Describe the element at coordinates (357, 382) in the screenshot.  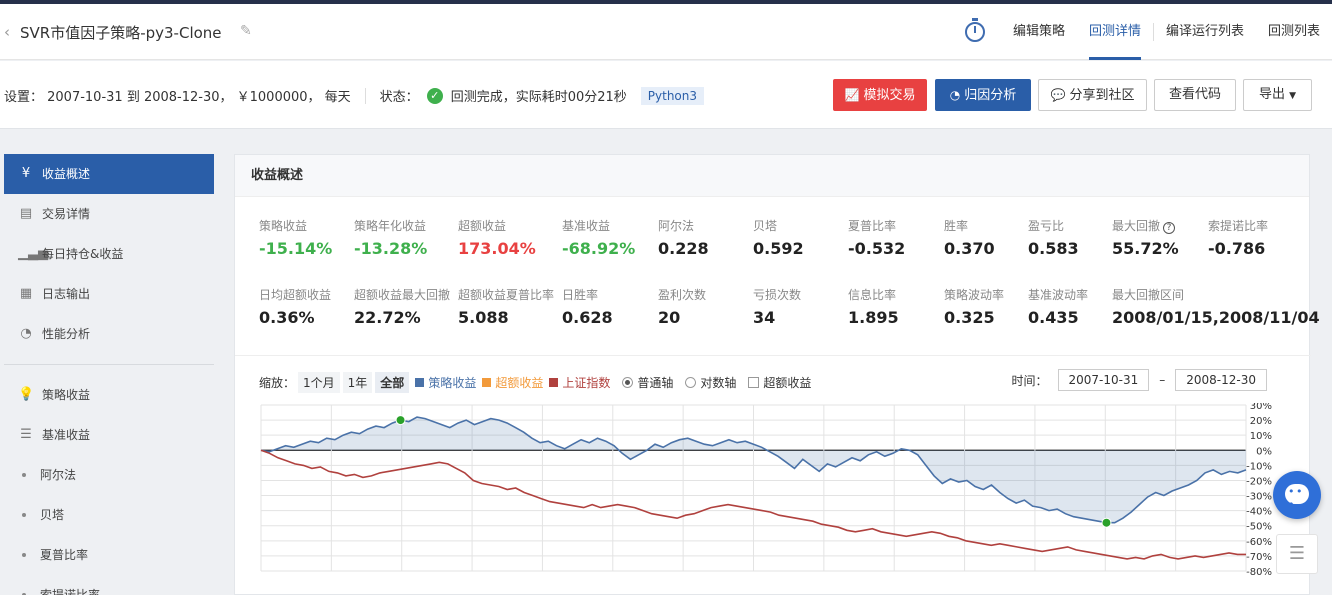
I see `zoom-1-year-button: 1年` at that location.